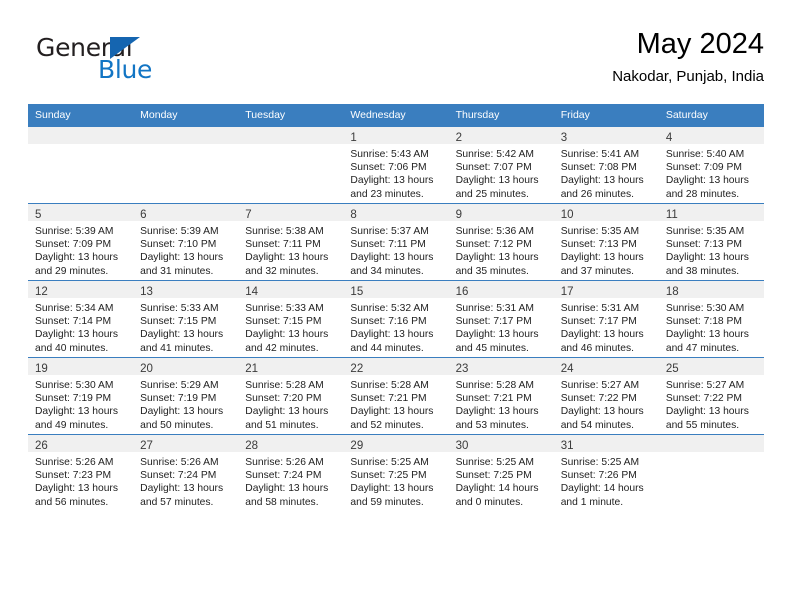 Image resolution: width=792 pixels, height=612 pixels. I want to click on general-blue-logo: General Blue, so click(126, 60).